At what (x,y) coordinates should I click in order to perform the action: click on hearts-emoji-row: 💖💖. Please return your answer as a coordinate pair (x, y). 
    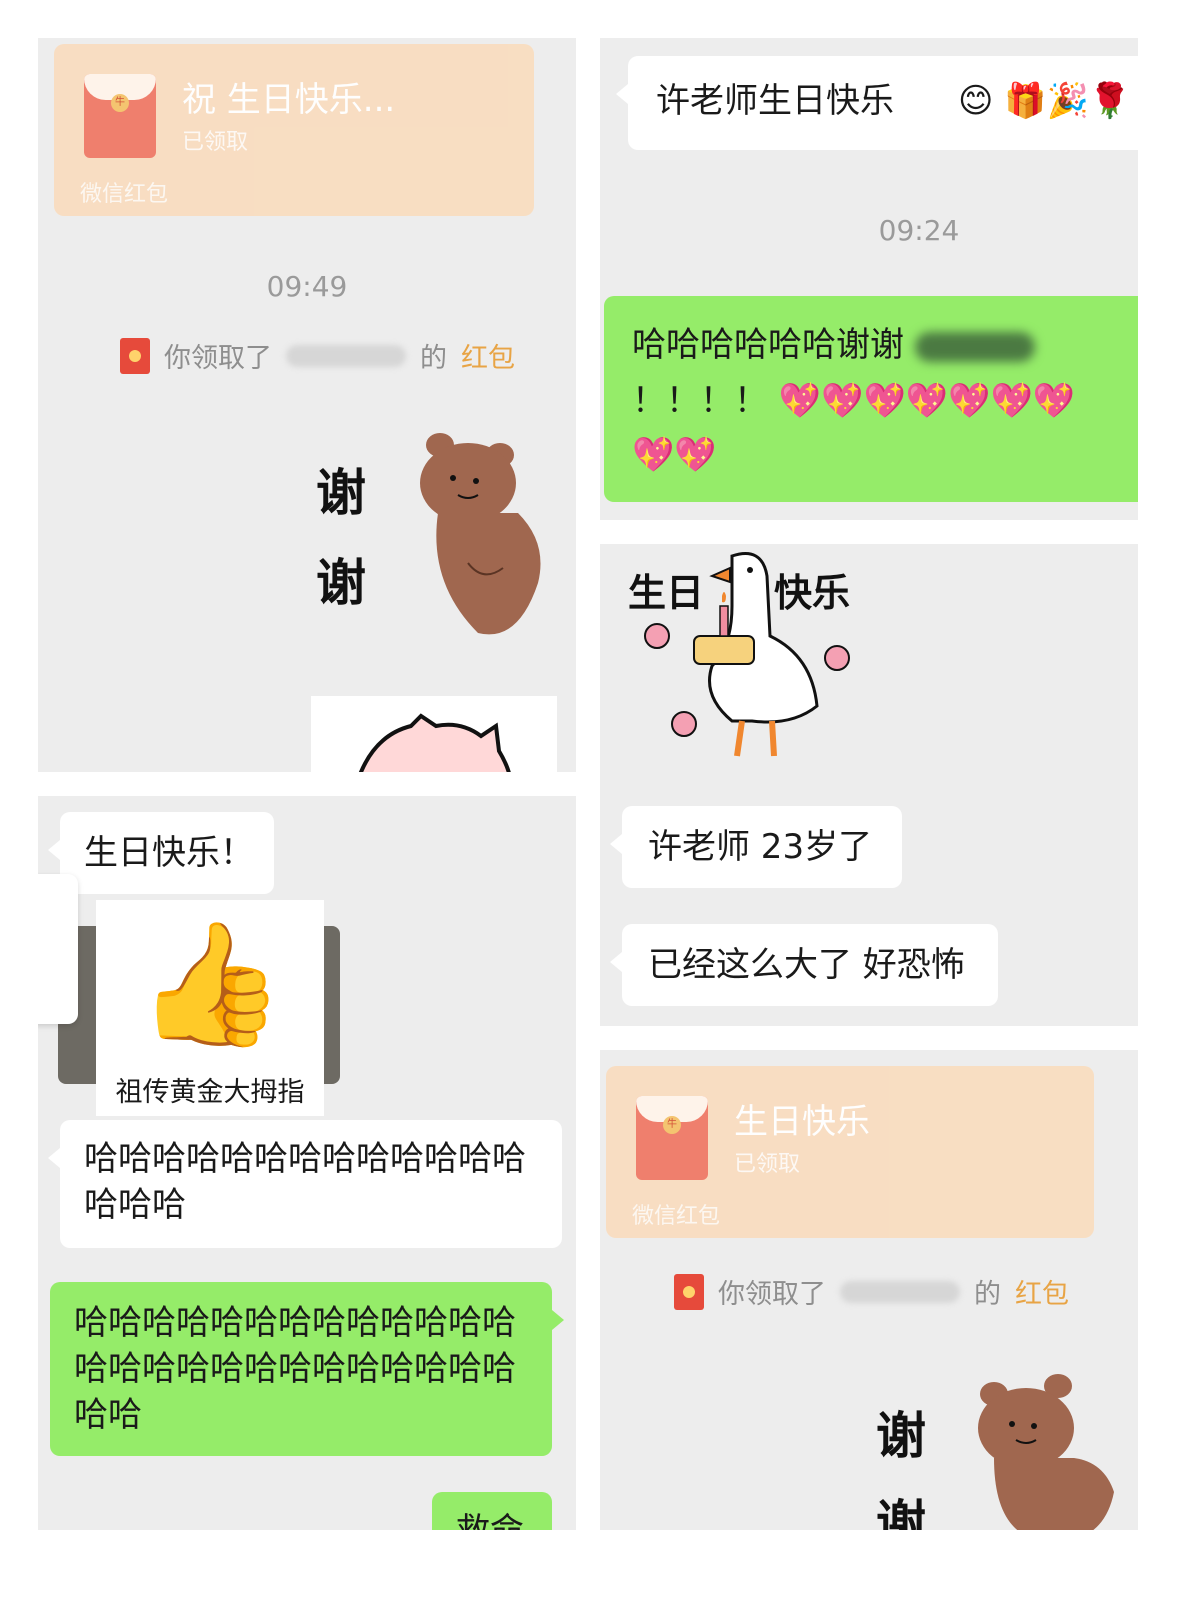
    Looking at the image, I should click on (674, 455).